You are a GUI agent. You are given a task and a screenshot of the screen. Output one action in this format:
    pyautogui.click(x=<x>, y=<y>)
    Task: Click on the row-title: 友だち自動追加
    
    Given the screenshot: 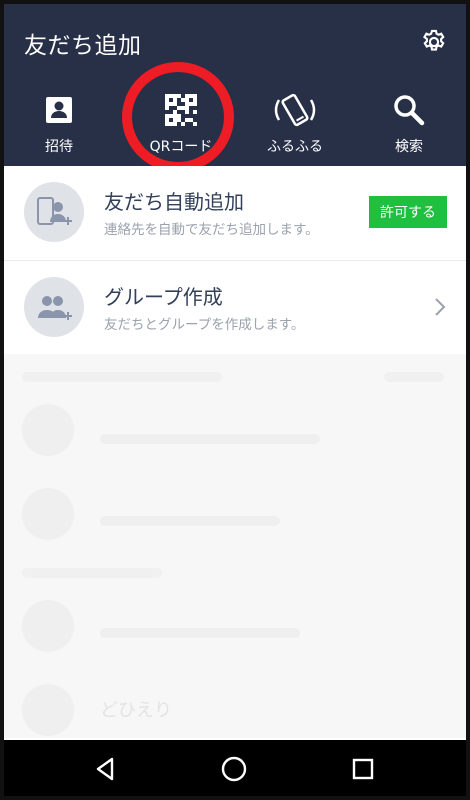 What is the action you would take?
    pyautogui.click(x=174, y=202)
    